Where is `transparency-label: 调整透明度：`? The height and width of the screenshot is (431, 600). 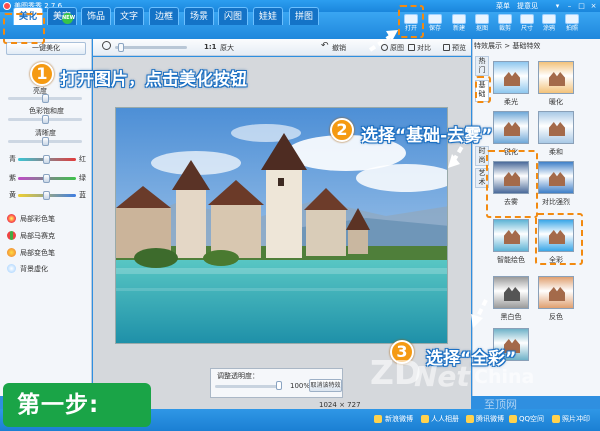
transparency-label: 调整透明度： is located at coordinates (238, 376).